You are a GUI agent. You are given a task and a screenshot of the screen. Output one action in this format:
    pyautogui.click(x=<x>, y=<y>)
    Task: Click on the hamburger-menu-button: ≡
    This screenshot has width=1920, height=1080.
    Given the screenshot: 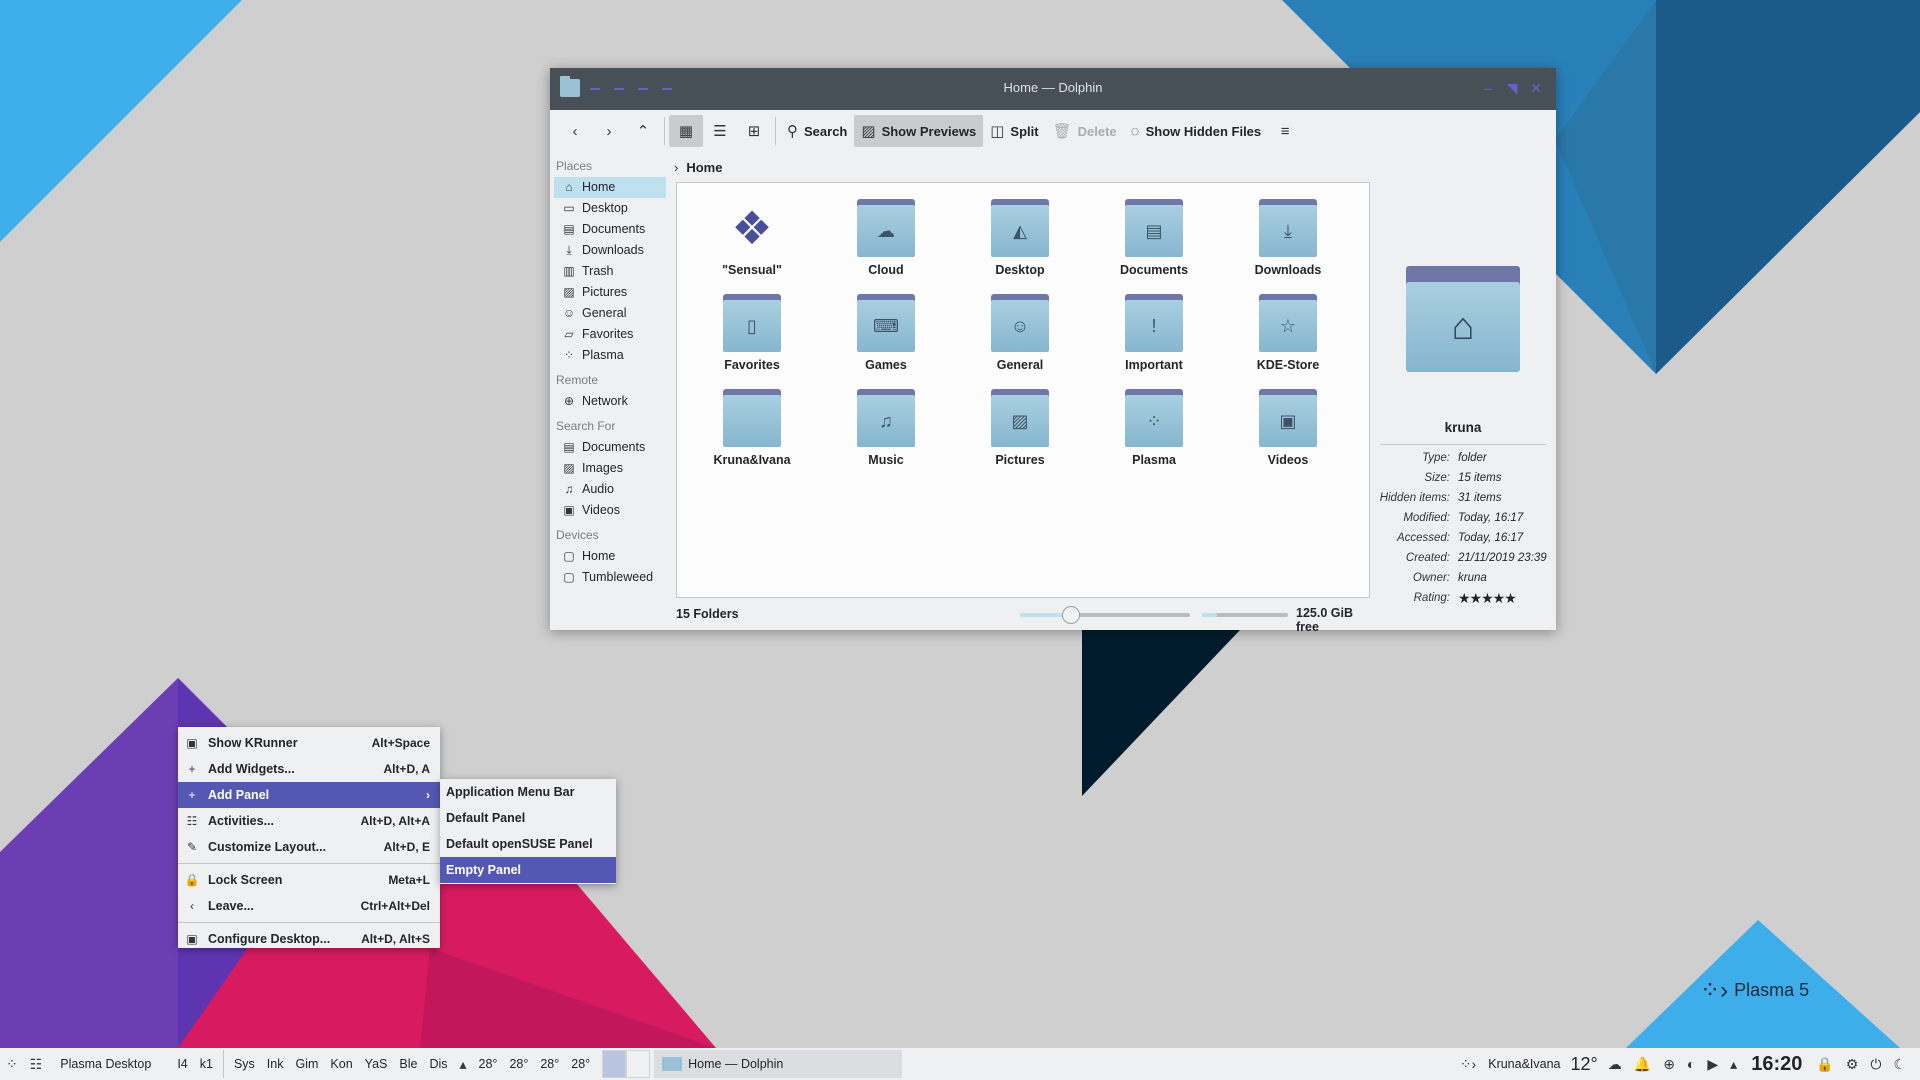 What is the action you would take?
    pyautogui.click(x=1285, y=131)
    